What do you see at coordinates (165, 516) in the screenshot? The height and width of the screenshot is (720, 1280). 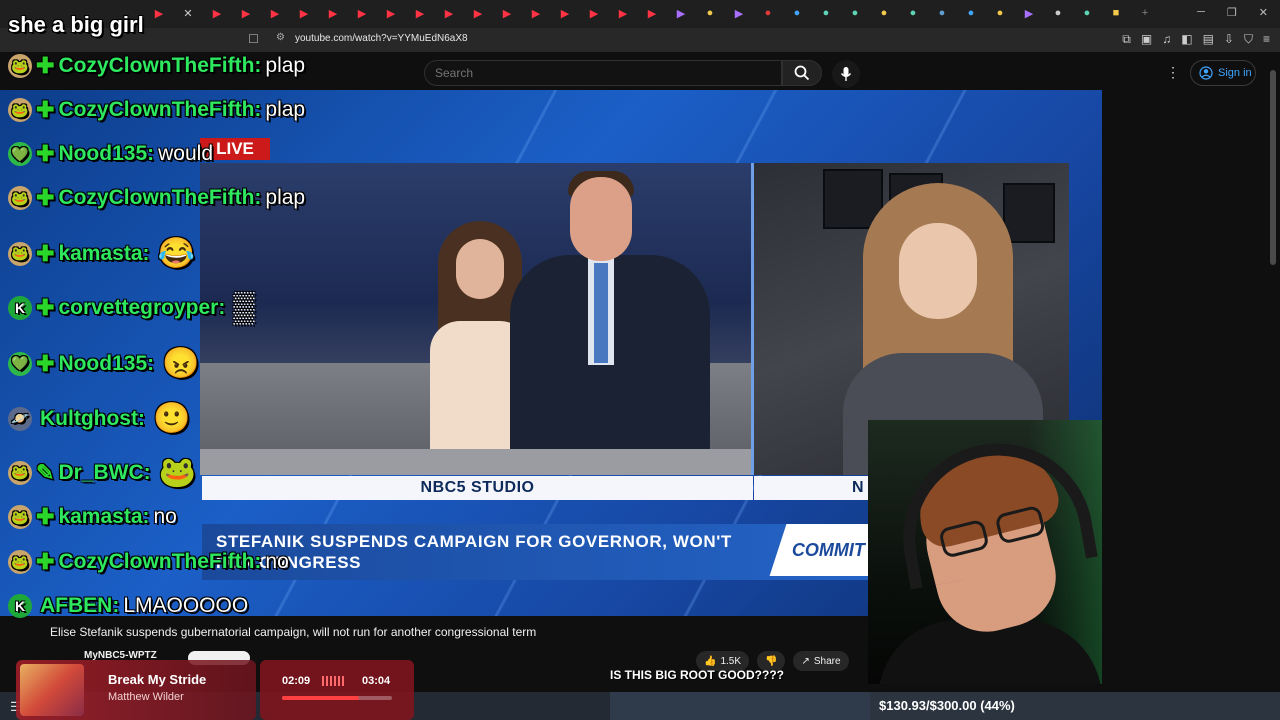 I see `chat-message-text: no` at bounding box center [165, 516].